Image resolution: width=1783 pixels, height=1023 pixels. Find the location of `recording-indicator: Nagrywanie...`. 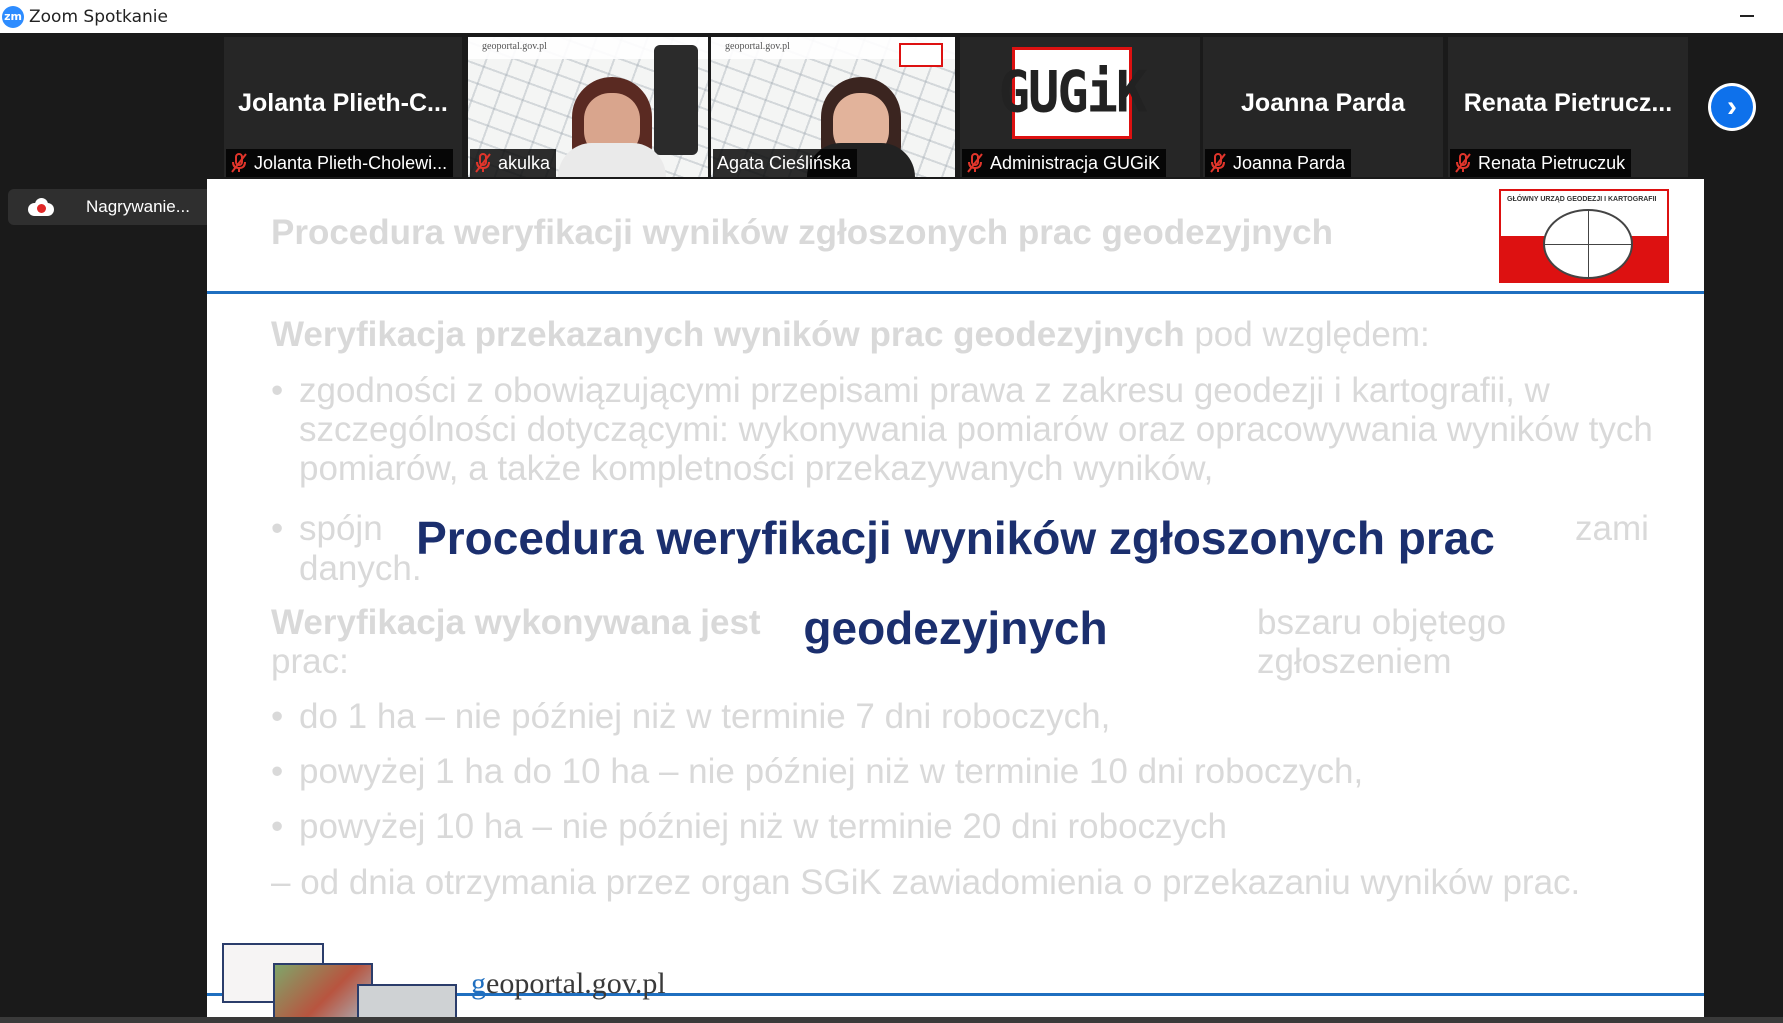

recording-indicator: Nagrywanie... is located at coordinates (114, 207).